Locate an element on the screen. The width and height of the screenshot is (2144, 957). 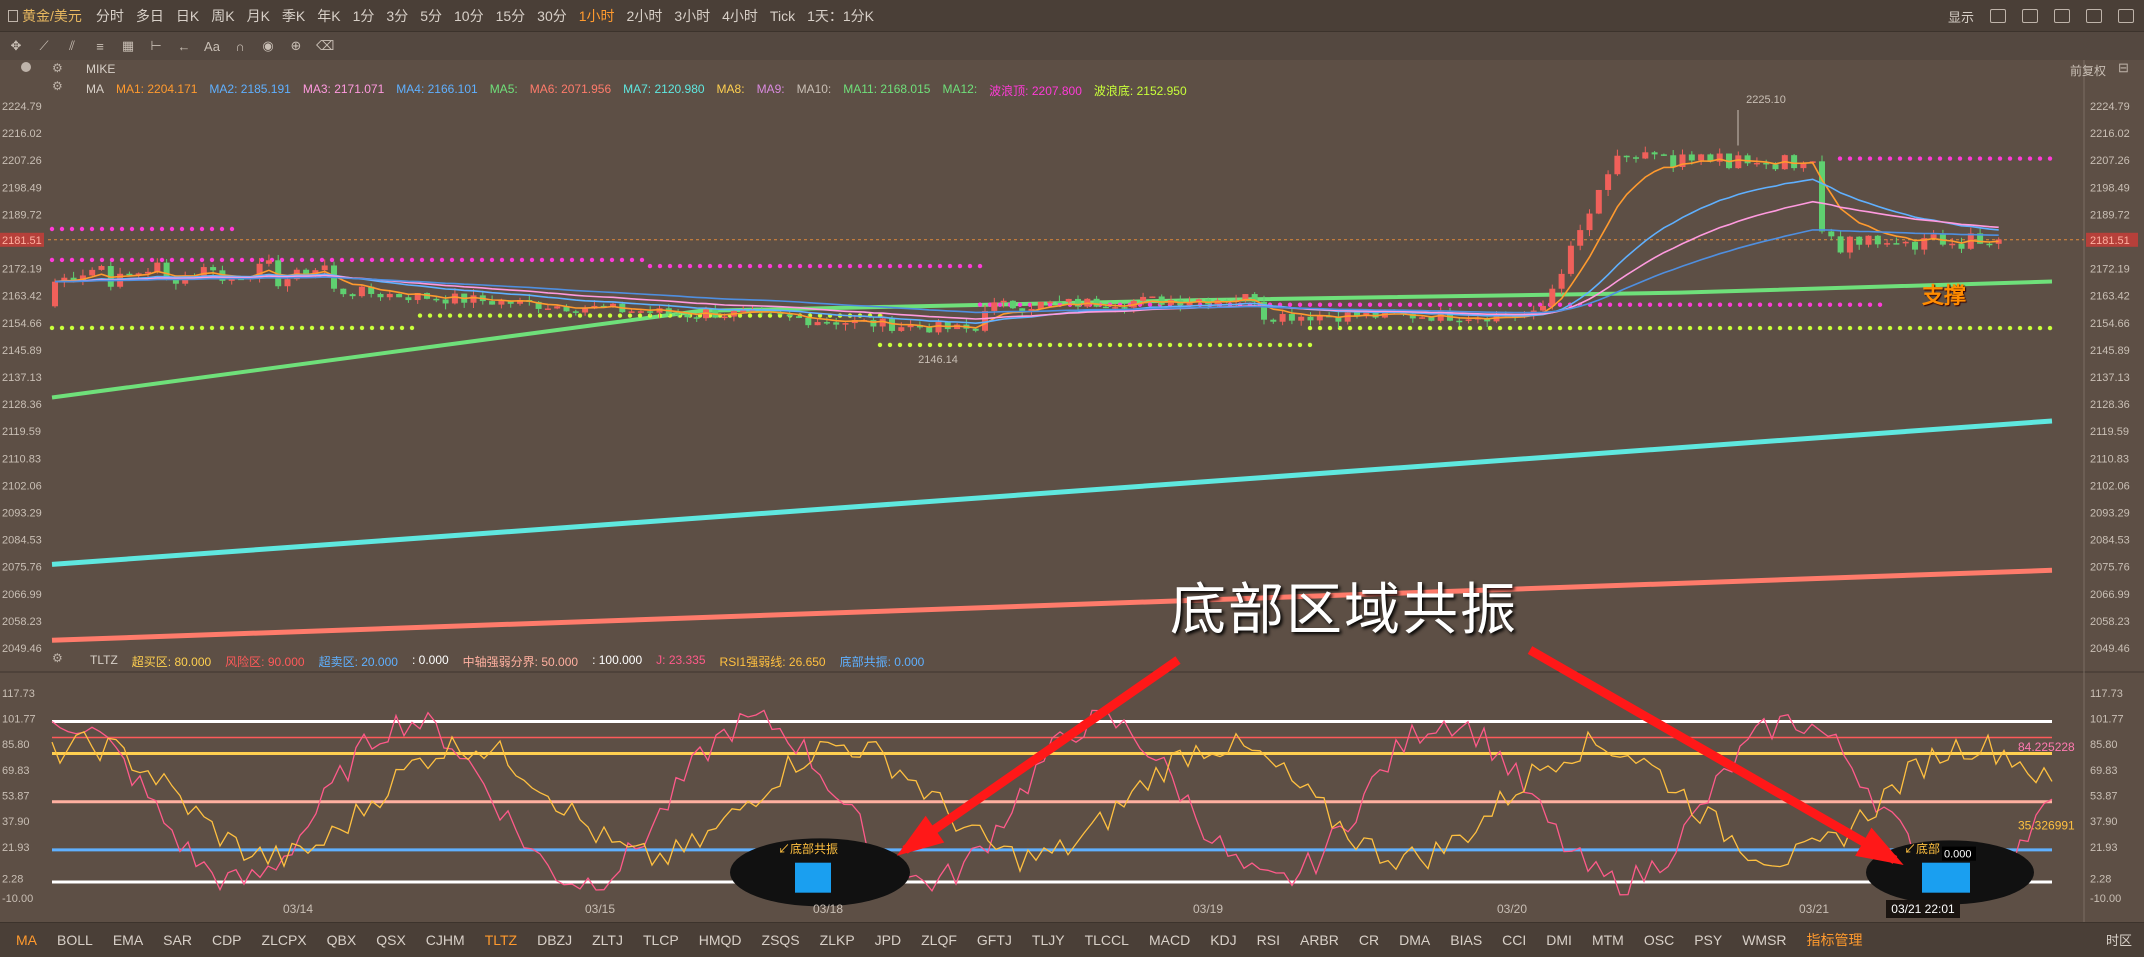
indicator-tab: PSY is located at coordinates (1708, 940).